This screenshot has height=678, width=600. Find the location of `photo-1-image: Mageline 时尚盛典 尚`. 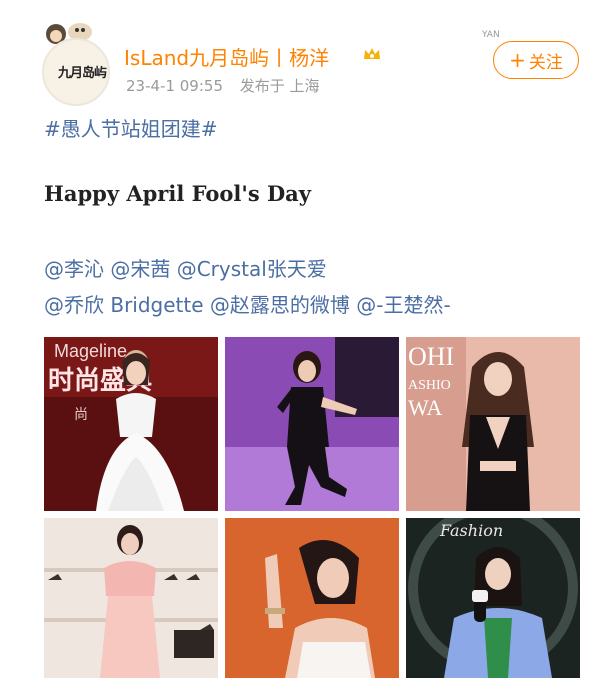

photo-1-image: Mageline 时尚盛典 尚 is located at coordinates (131, 424).